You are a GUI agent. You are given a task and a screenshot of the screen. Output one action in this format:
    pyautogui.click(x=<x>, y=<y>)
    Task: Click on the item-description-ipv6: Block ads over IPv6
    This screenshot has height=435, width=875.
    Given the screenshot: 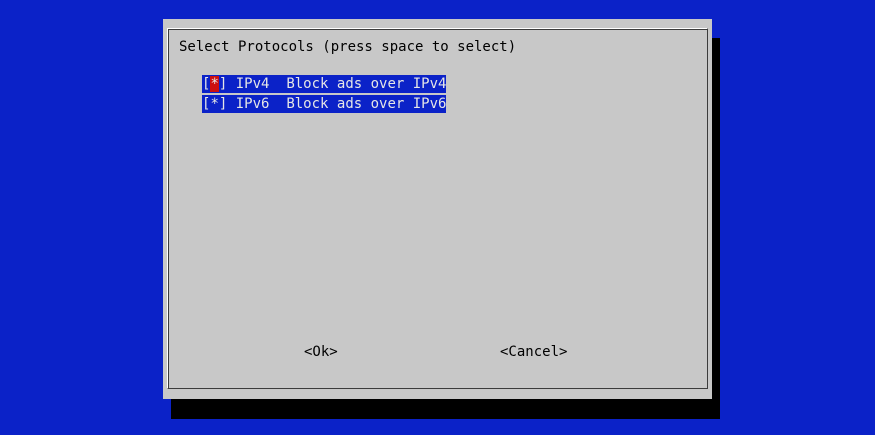 What is the action you would take?
    pyautogui.click(x=366, y=104)
    